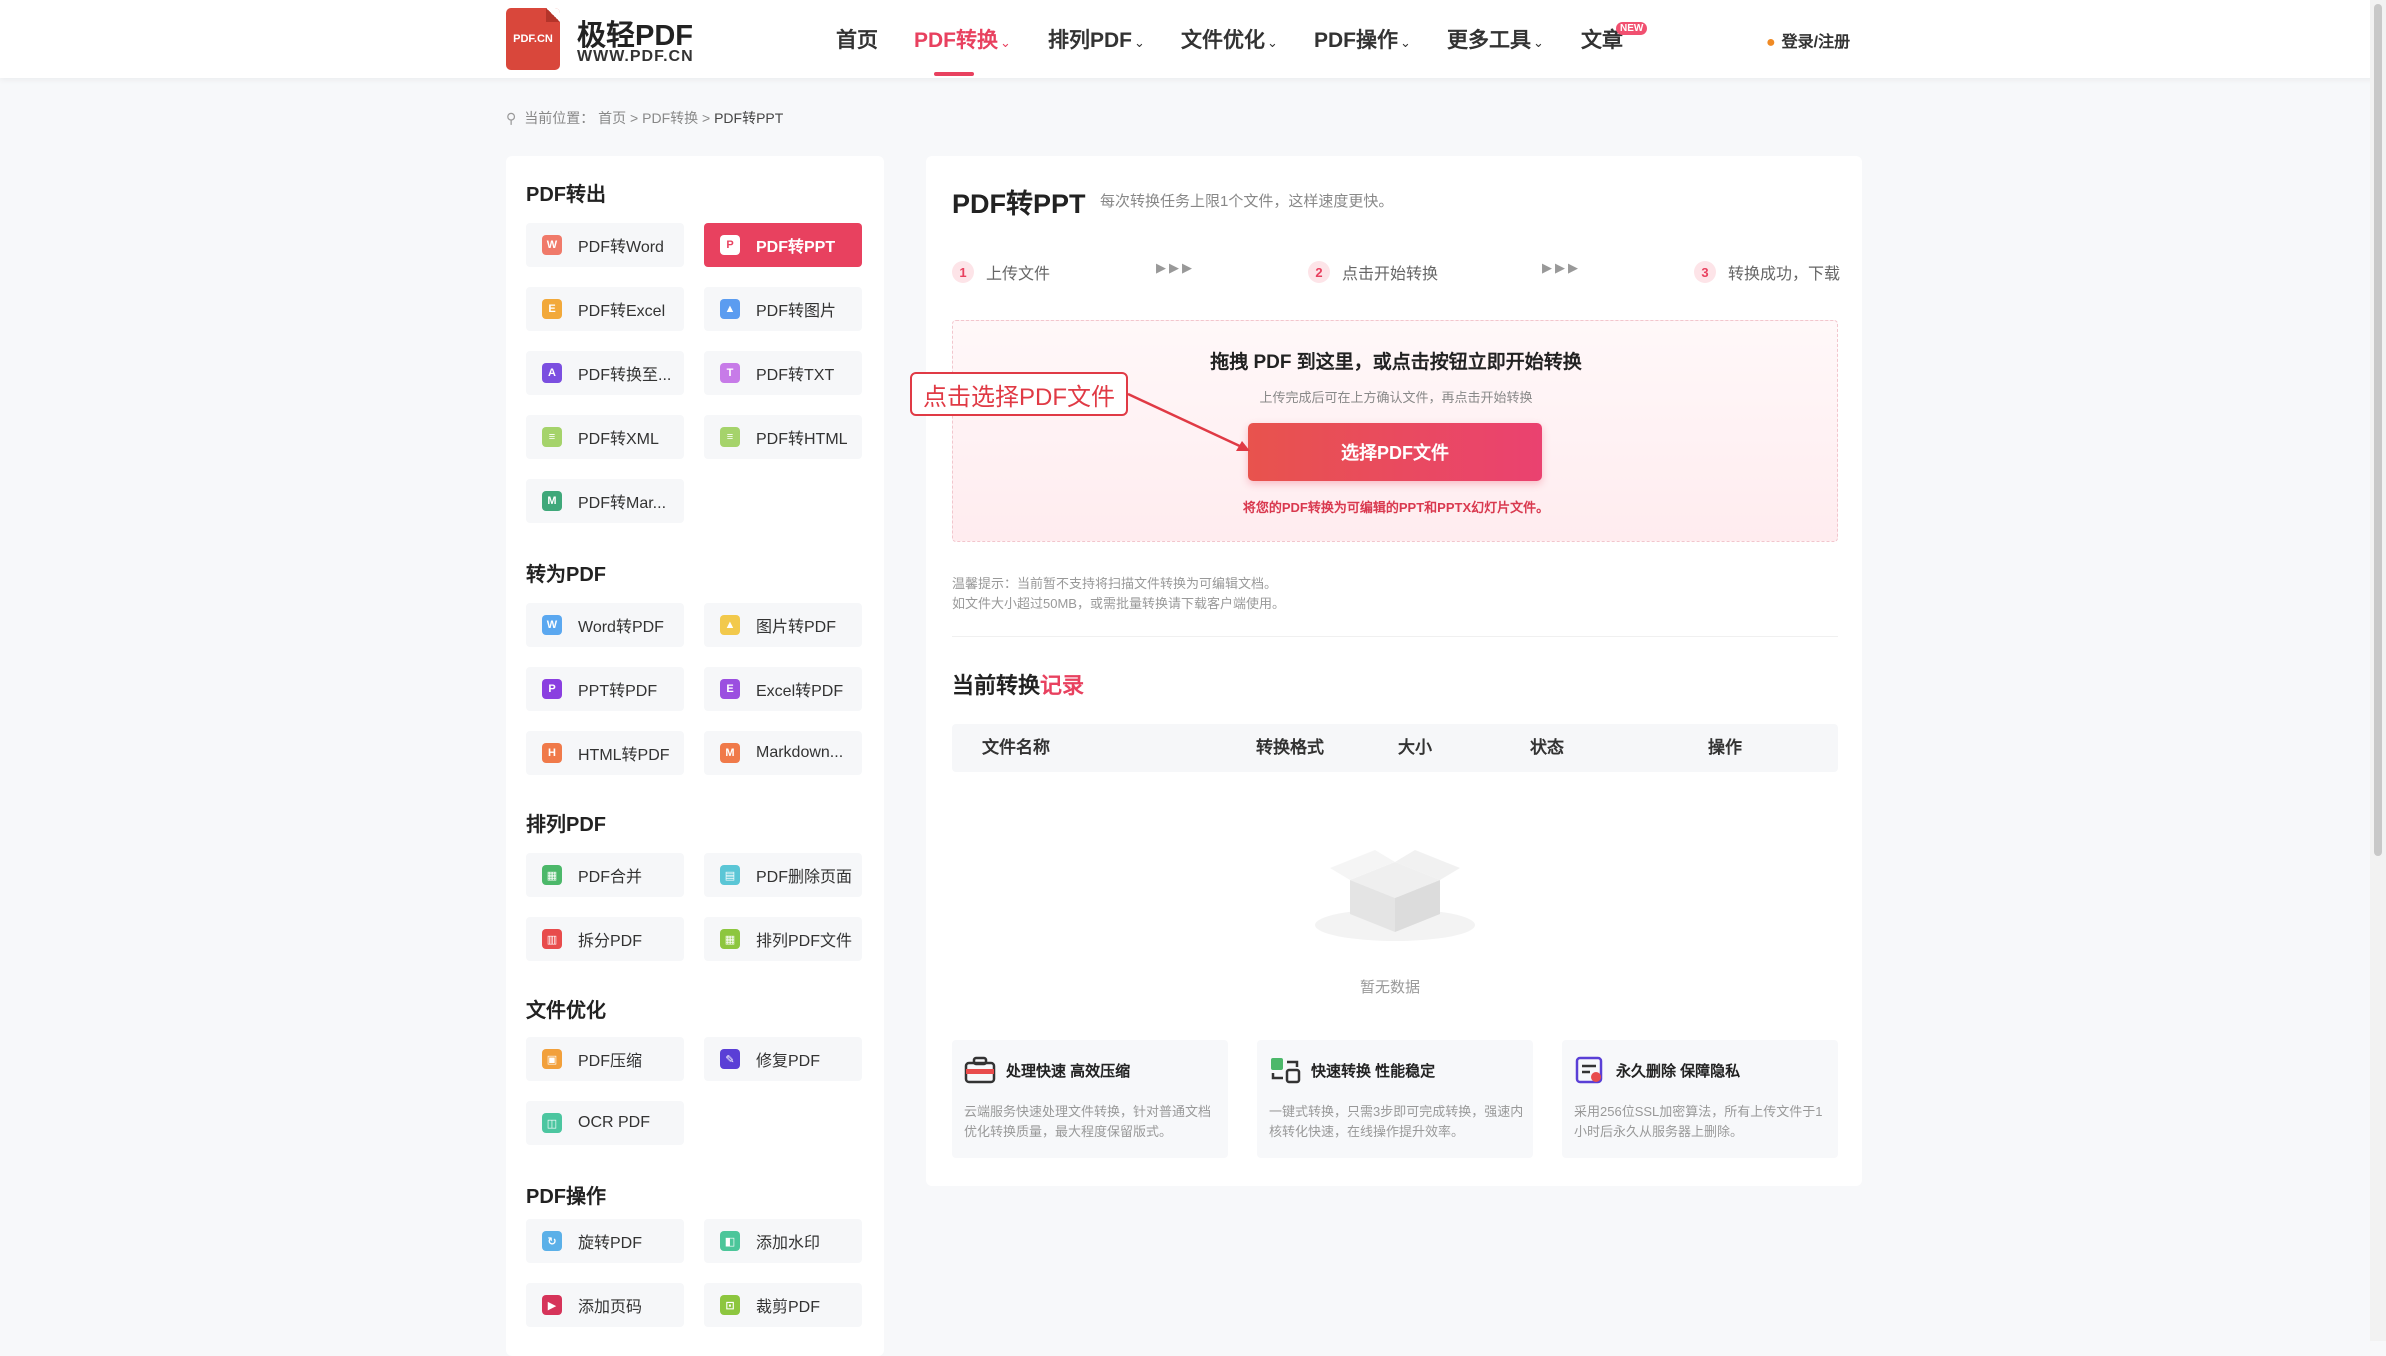 Image resolution: width=2386 pixels, height=1356 pixels. I want to click on tool-icon: M, so click(730, 753).